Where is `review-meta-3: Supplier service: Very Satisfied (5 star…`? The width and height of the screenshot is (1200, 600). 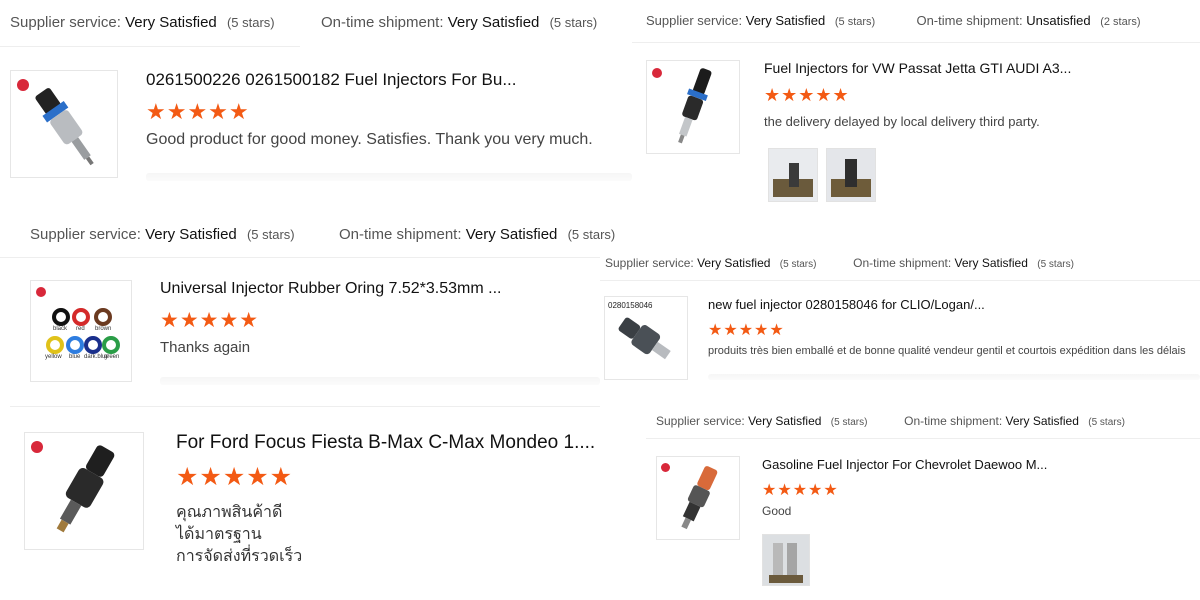
review-meta-3: Supplier service: Very Satisfied (5 star… is located at coordinates (322, 234).